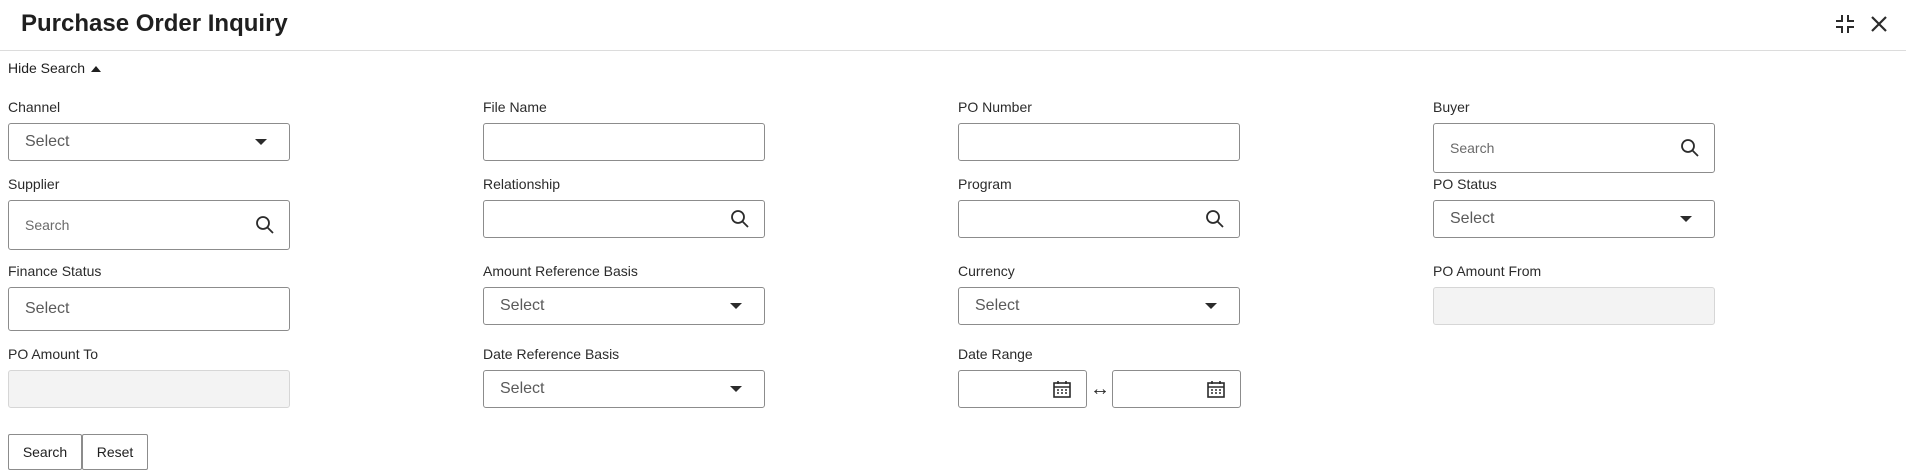 Image resolution: width=1906 pixels, height=474 pixels. What do you see at coordinates (624, 142) in the screenshot?
I see `file-name-input` at bounding box center [624, 142].